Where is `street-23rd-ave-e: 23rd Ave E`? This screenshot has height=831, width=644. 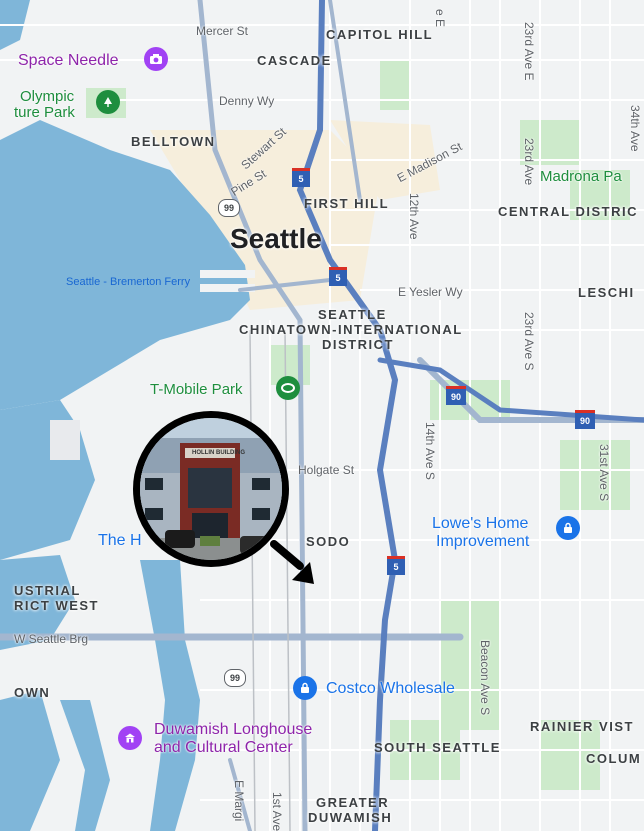 street-23rd-ave-e: 23rd Ave E is located at coordinates (529, 51).